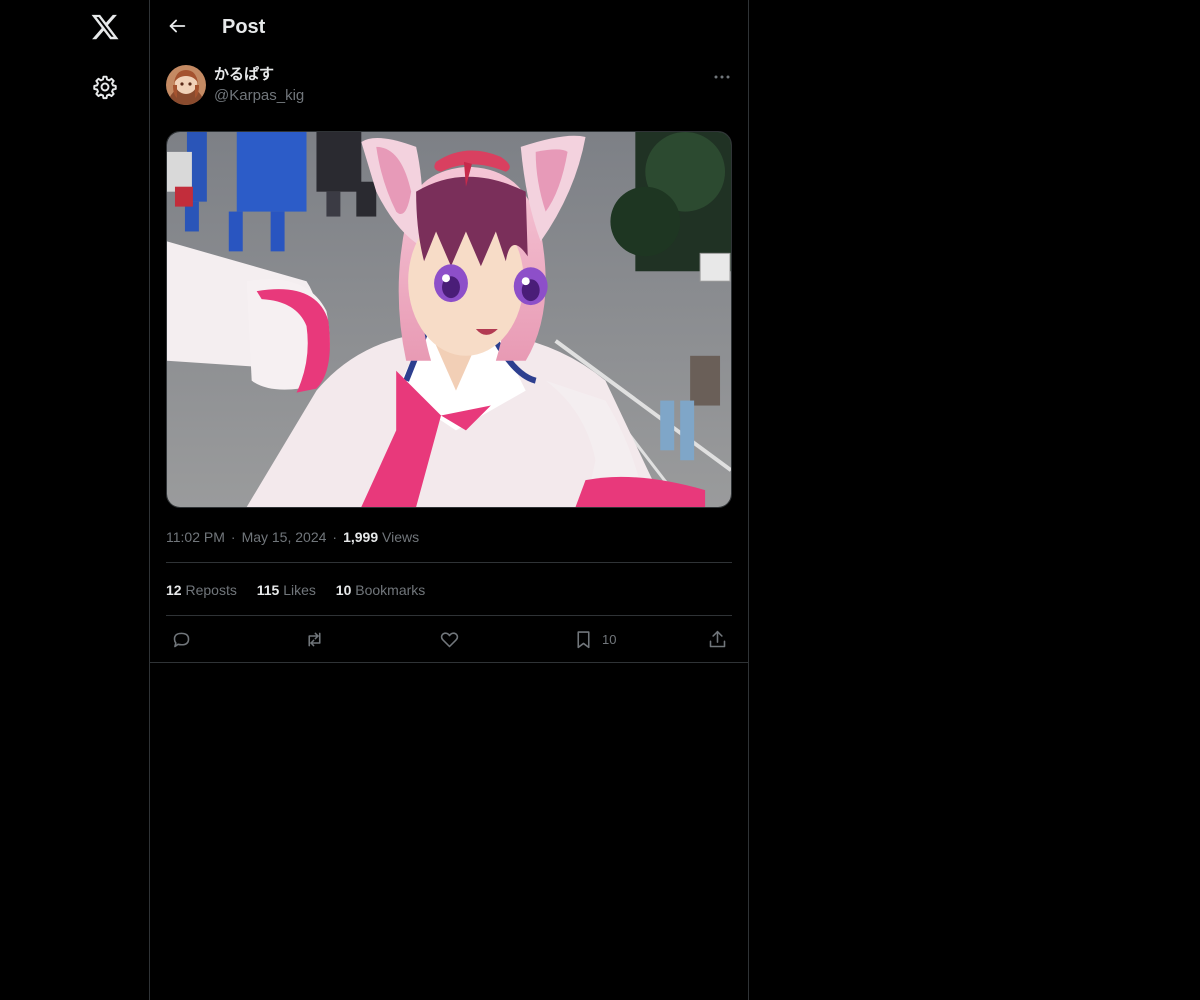  I want to click on header-bar: Post, so click(449, 27).